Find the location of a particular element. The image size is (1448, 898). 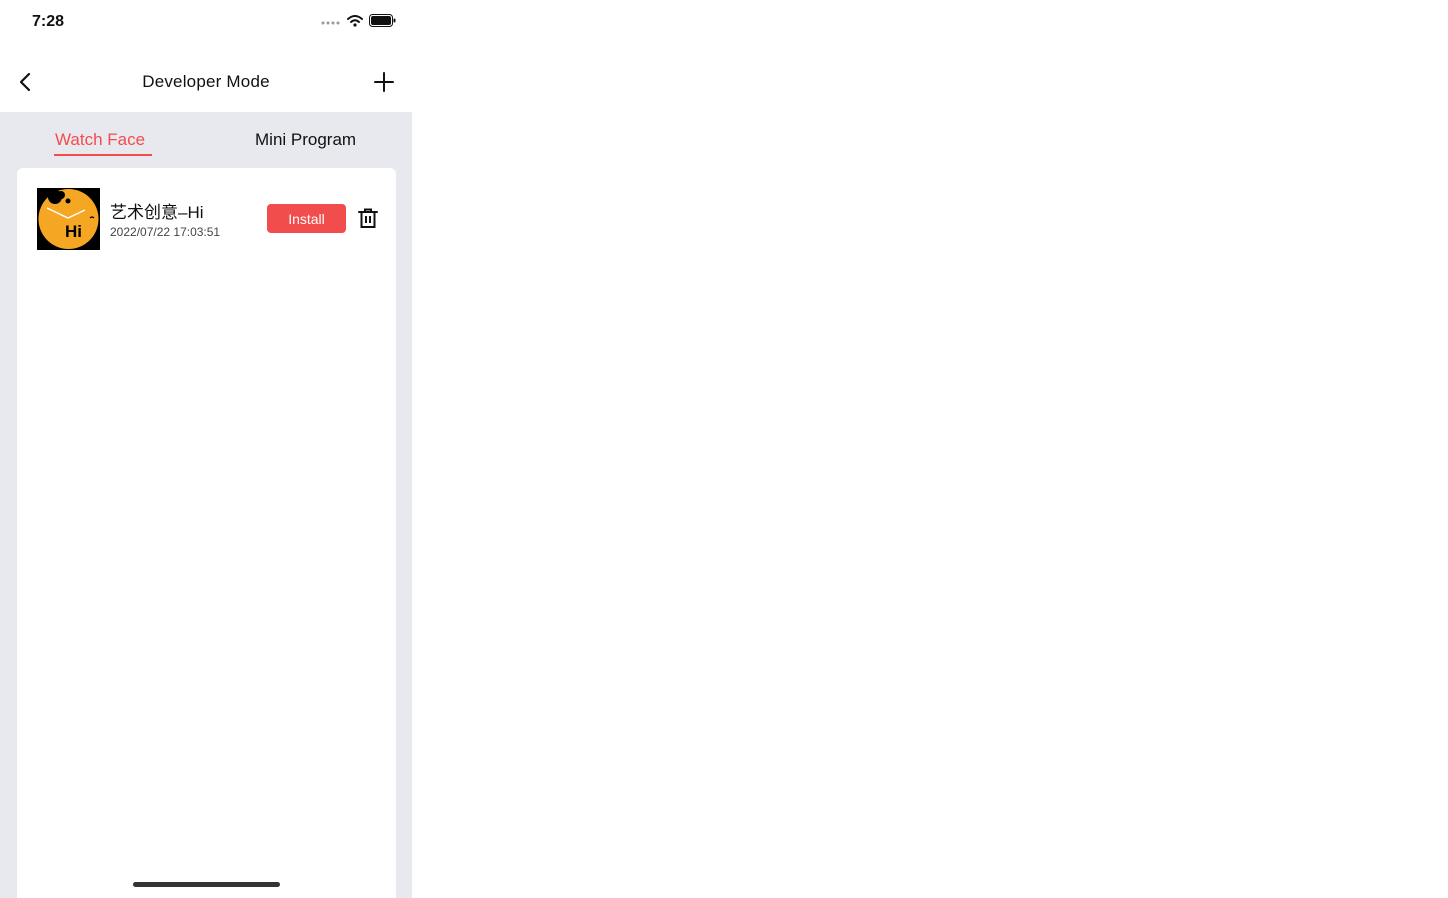

tab-bar: Watch Face Mini Program is located at coordinates (206, 140).